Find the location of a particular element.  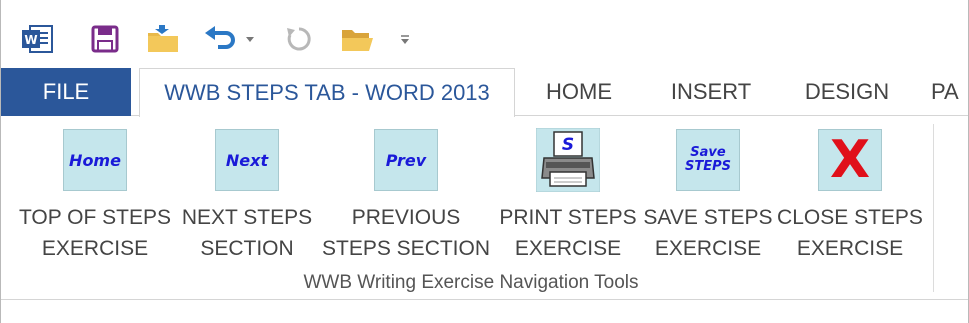

print-steps-button: S PRINT STEPS EXERCISE is located at coordinates (568, 195).